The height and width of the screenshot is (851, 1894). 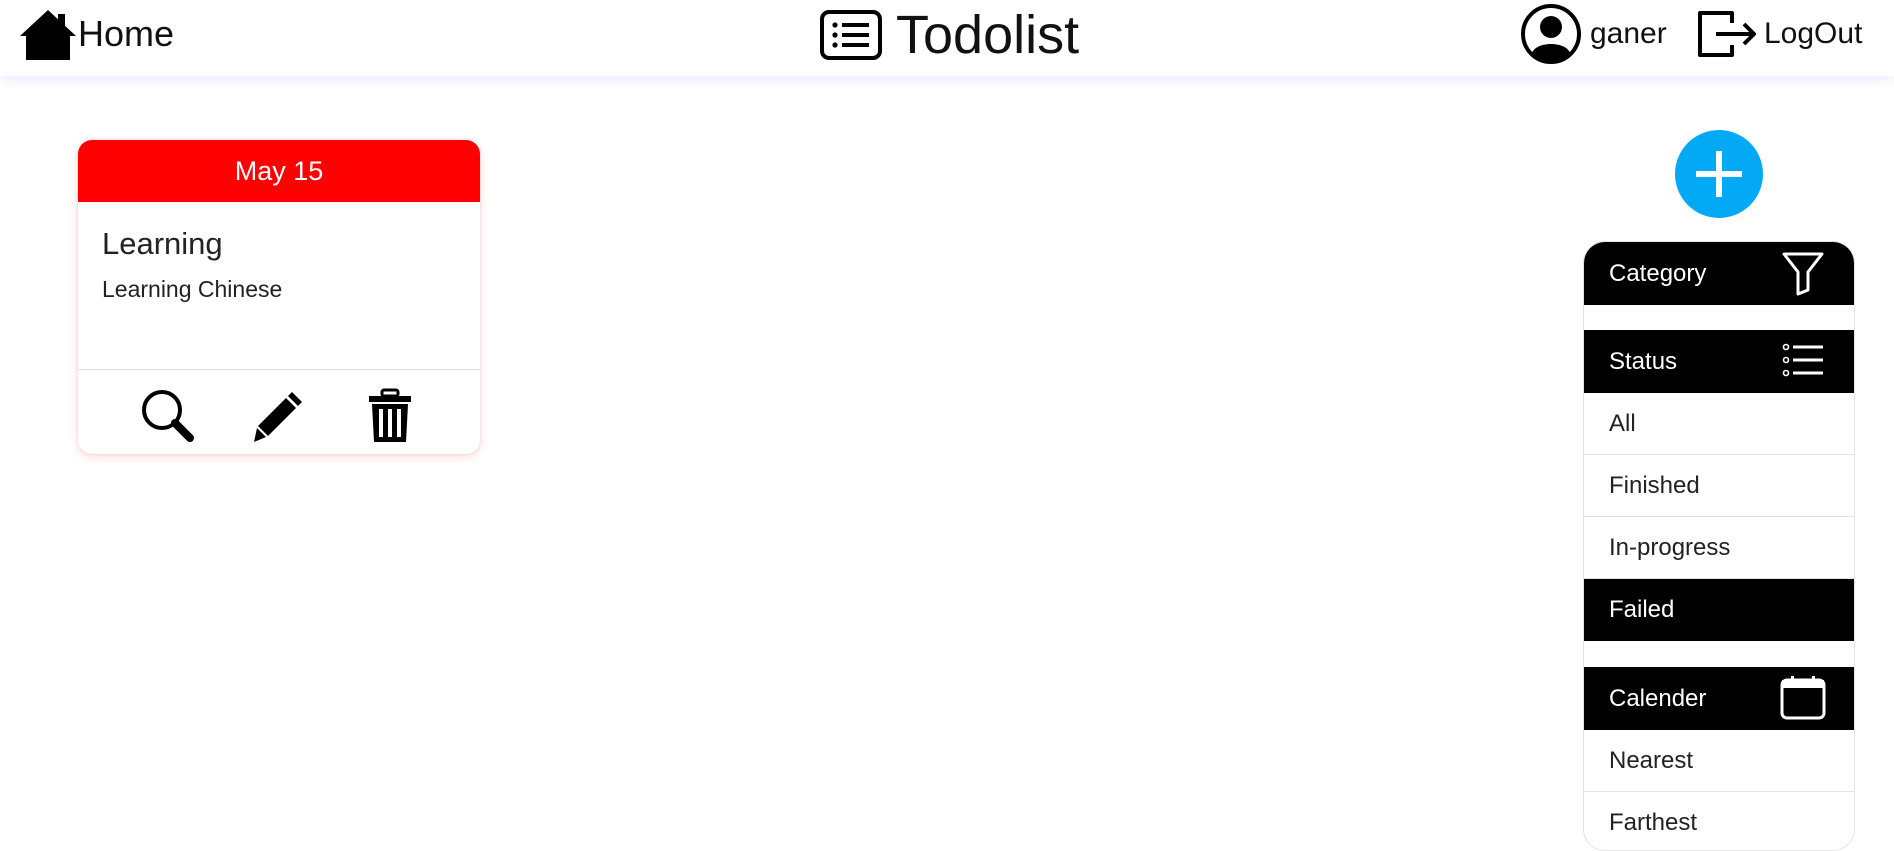 I want to click on top-navbar: Home Todolist ganer LogOut, so click(x=947, y=38).